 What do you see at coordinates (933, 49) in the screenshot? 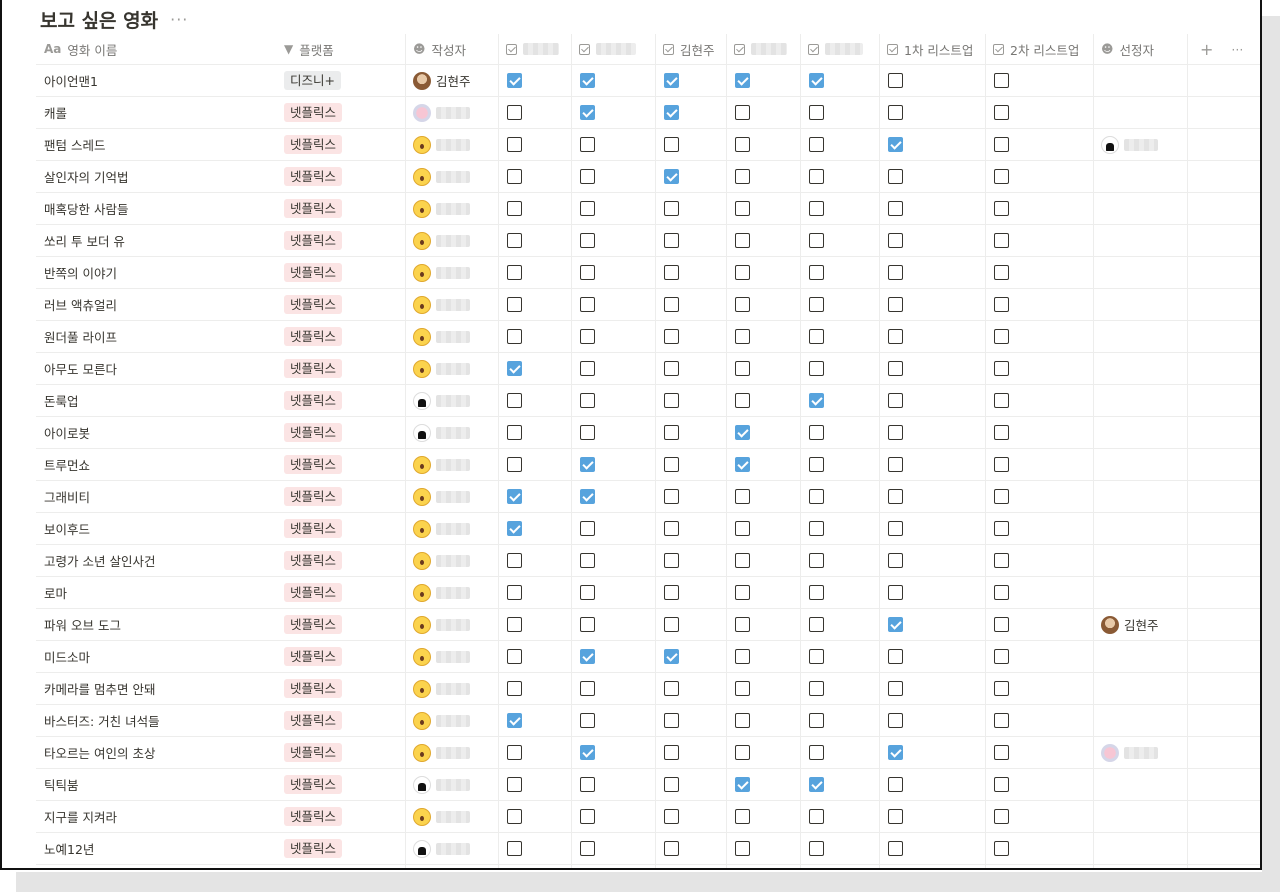
I see `column-header-check-6: 1차 리스트업` at bounding box center [933, 49].